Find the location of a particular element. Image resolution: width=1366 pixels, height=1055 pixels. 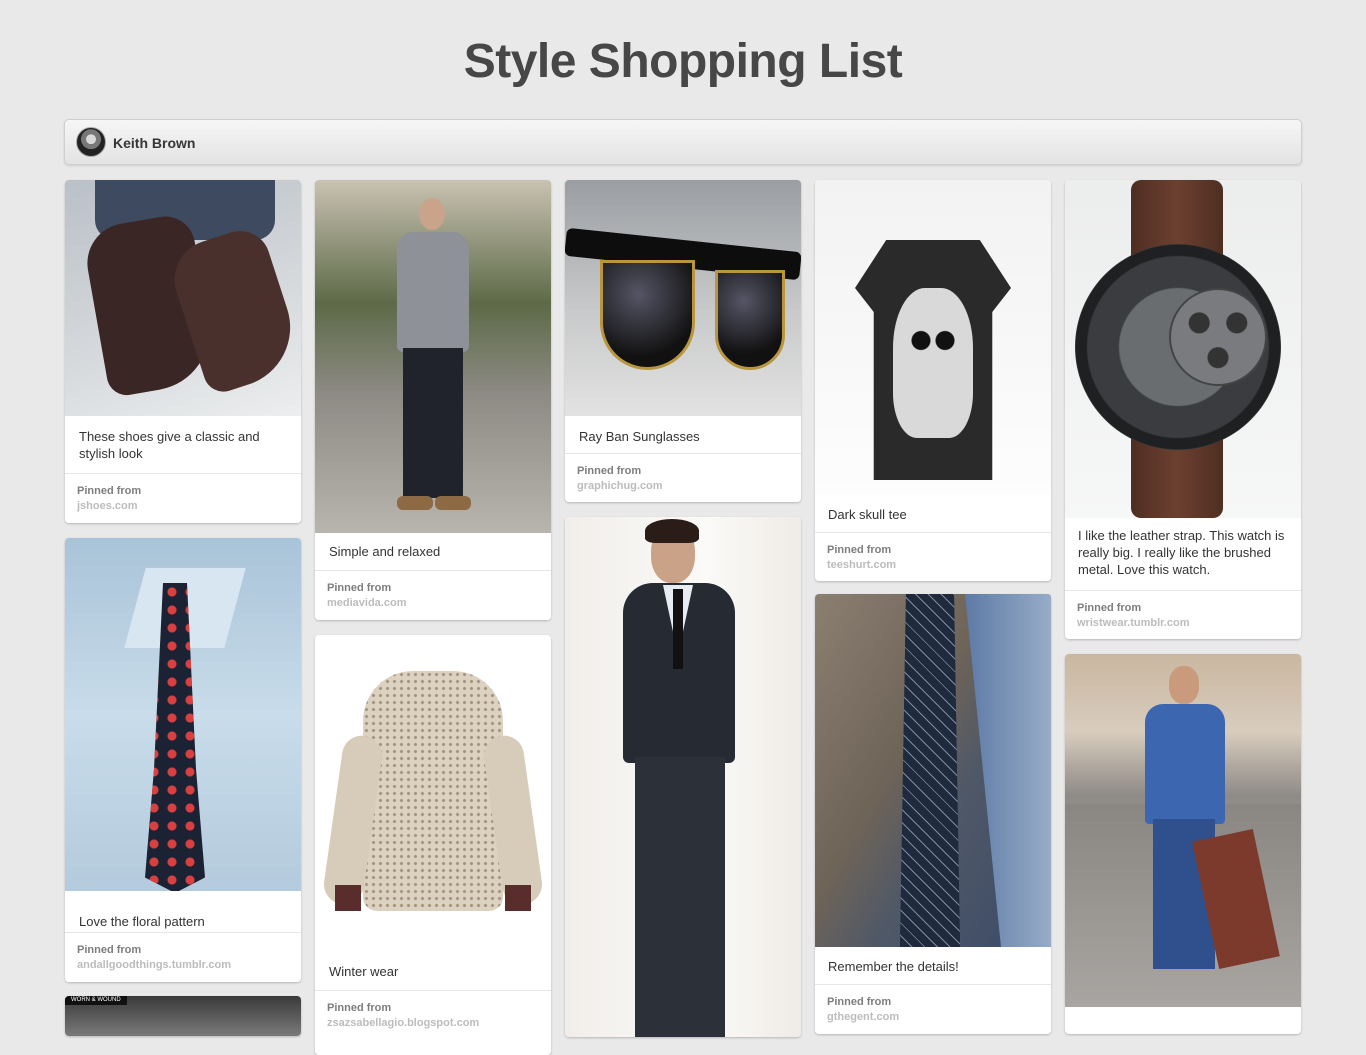

pin-source: Pinned from gthegent.com is located at coordinates (933, 1009).